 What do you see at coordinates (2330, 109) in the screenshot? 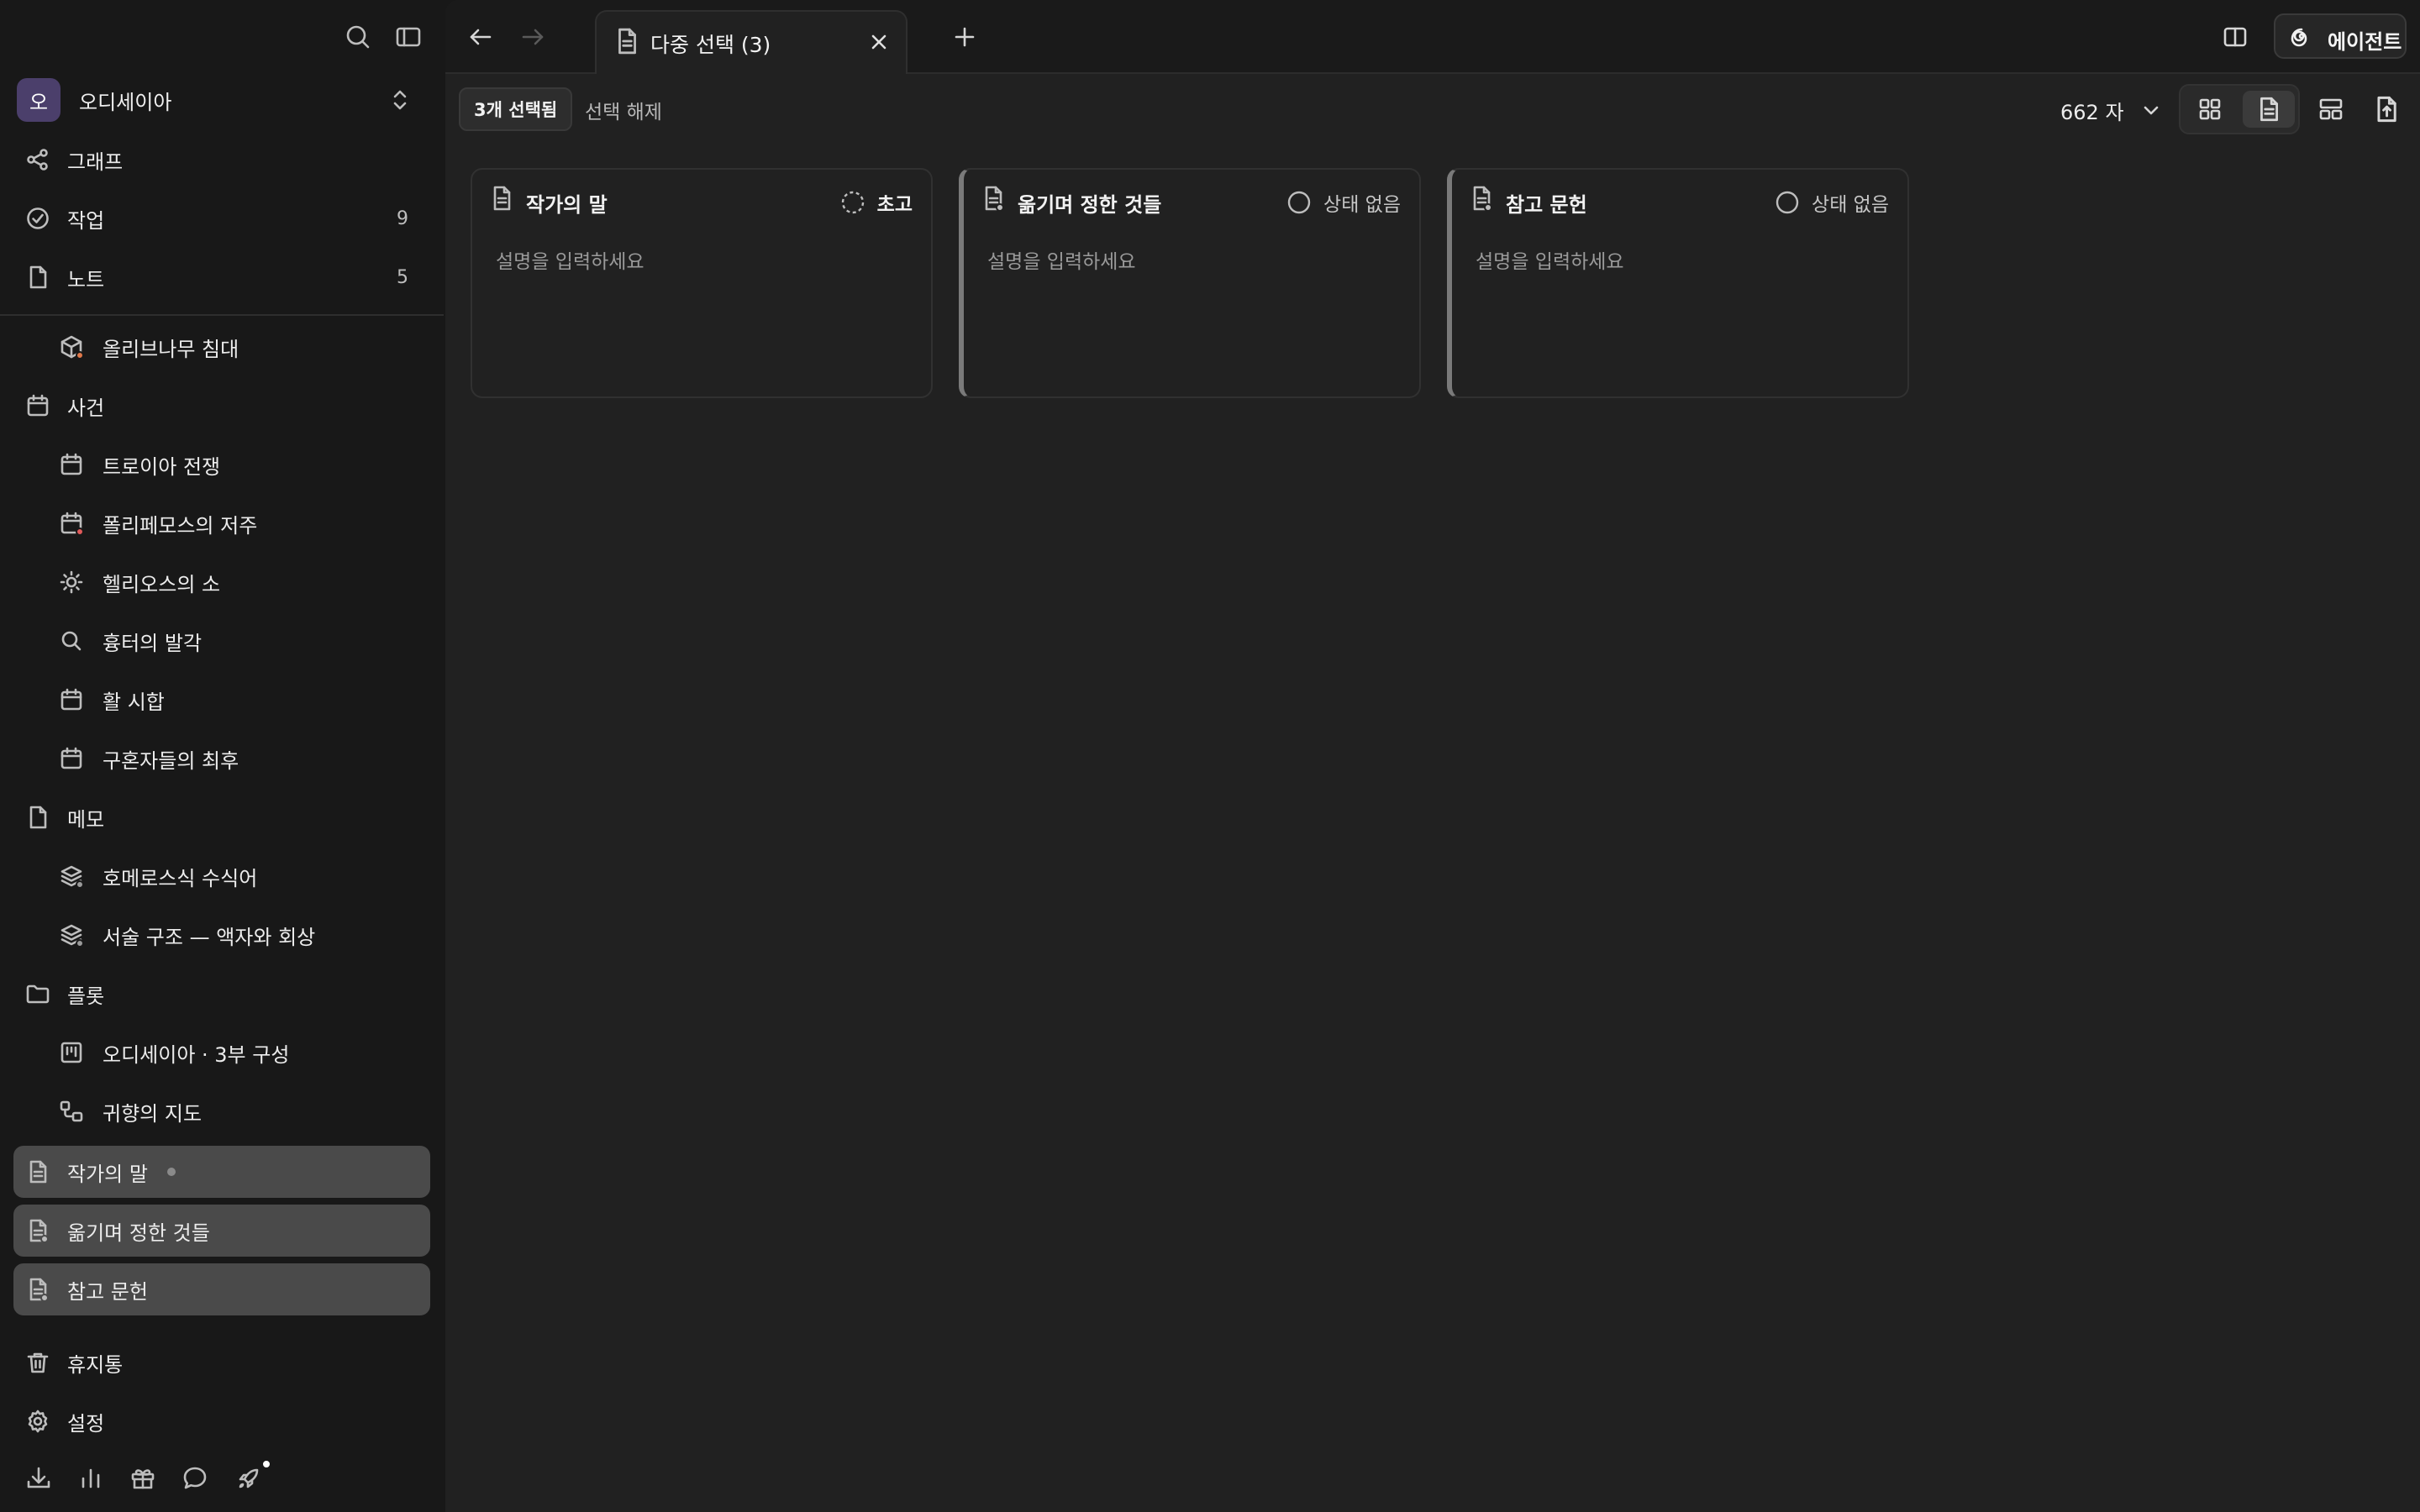
I see `layout-icon` at bounding box center [2330, 109].